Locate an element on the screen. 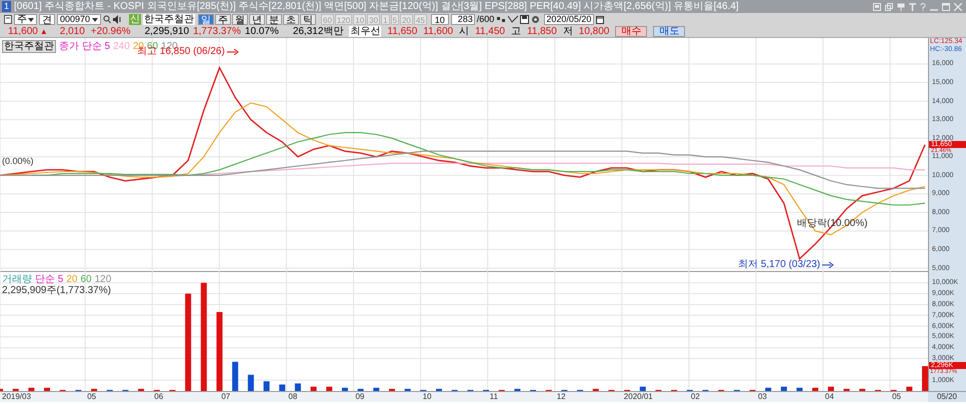 The image size is (966, 404). code-field: 000970 is located at coordinates (79, 19).